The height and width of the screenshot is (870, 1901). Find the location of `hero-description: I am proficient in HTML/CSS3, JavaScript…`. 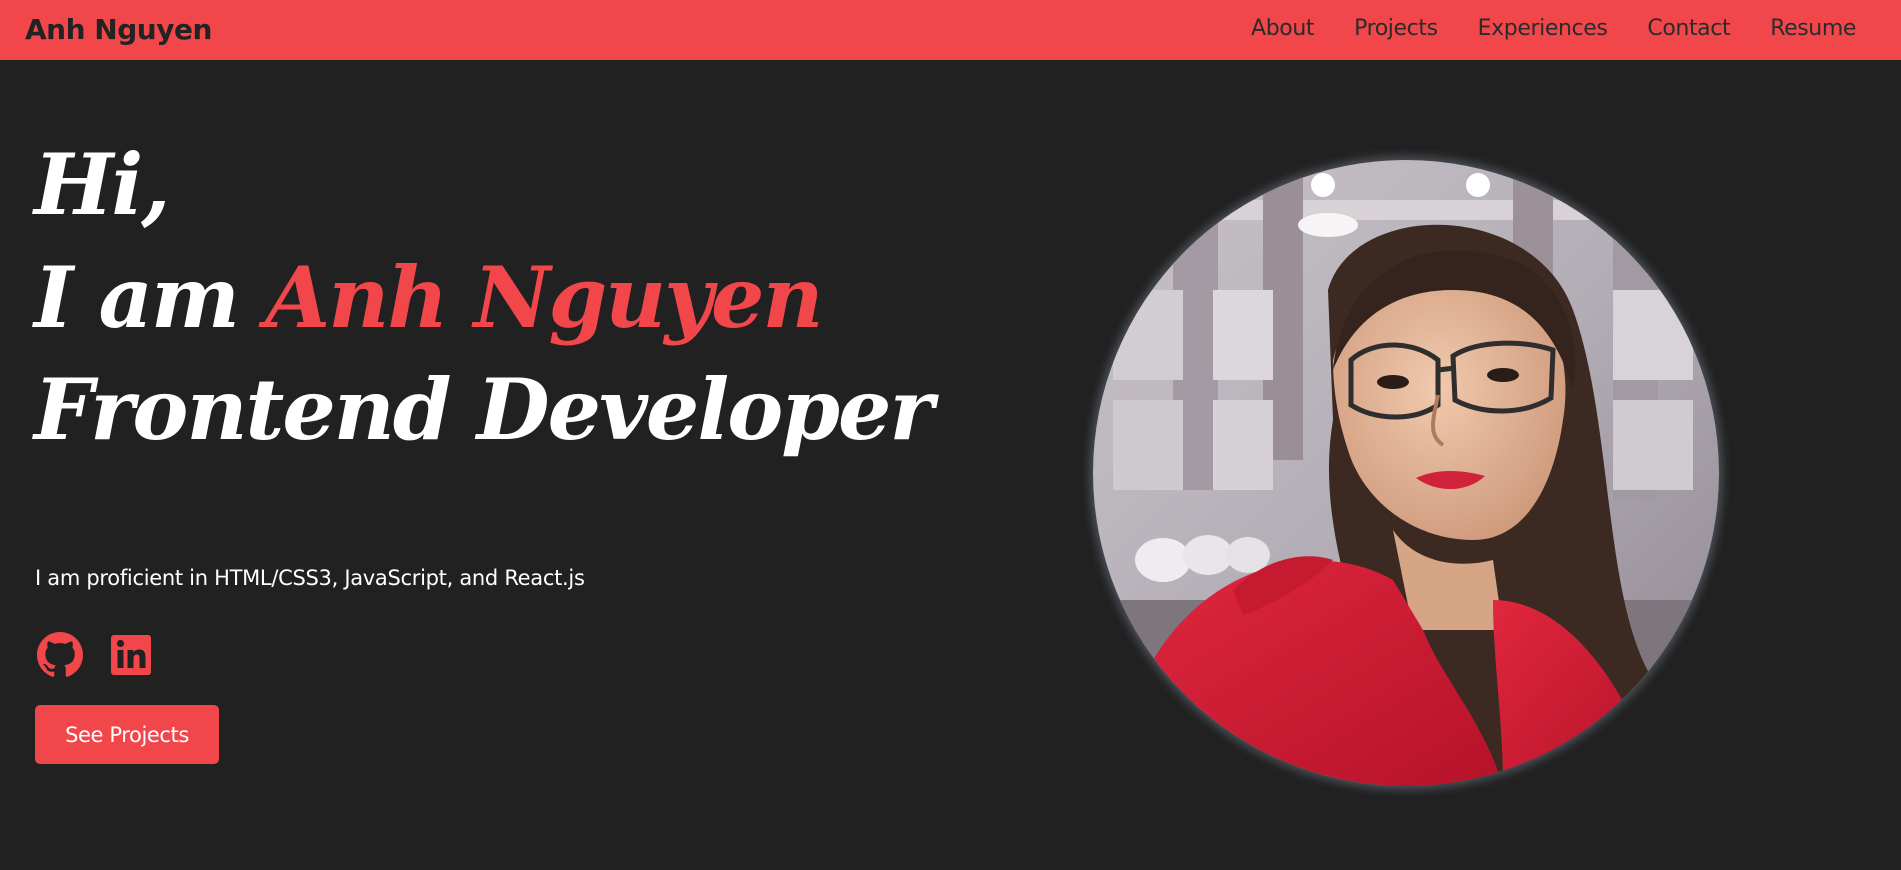

hero-description: I am proficient in HTML/CSS3, JavaScript… is located at coordinates (310, 578).